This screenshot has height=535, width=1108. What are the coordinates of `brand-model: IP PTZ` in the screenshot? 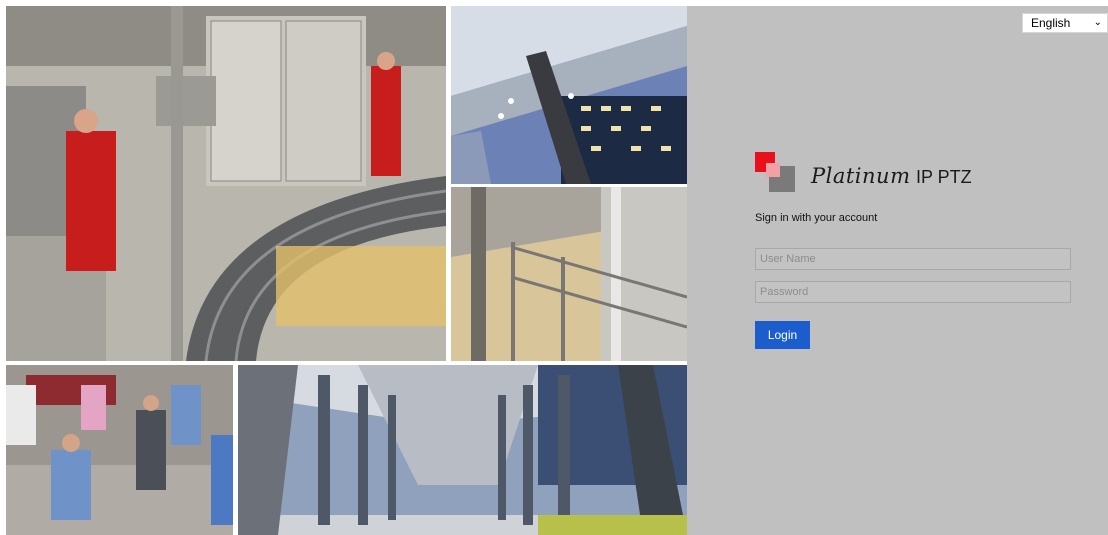 It's located at (943, 177).